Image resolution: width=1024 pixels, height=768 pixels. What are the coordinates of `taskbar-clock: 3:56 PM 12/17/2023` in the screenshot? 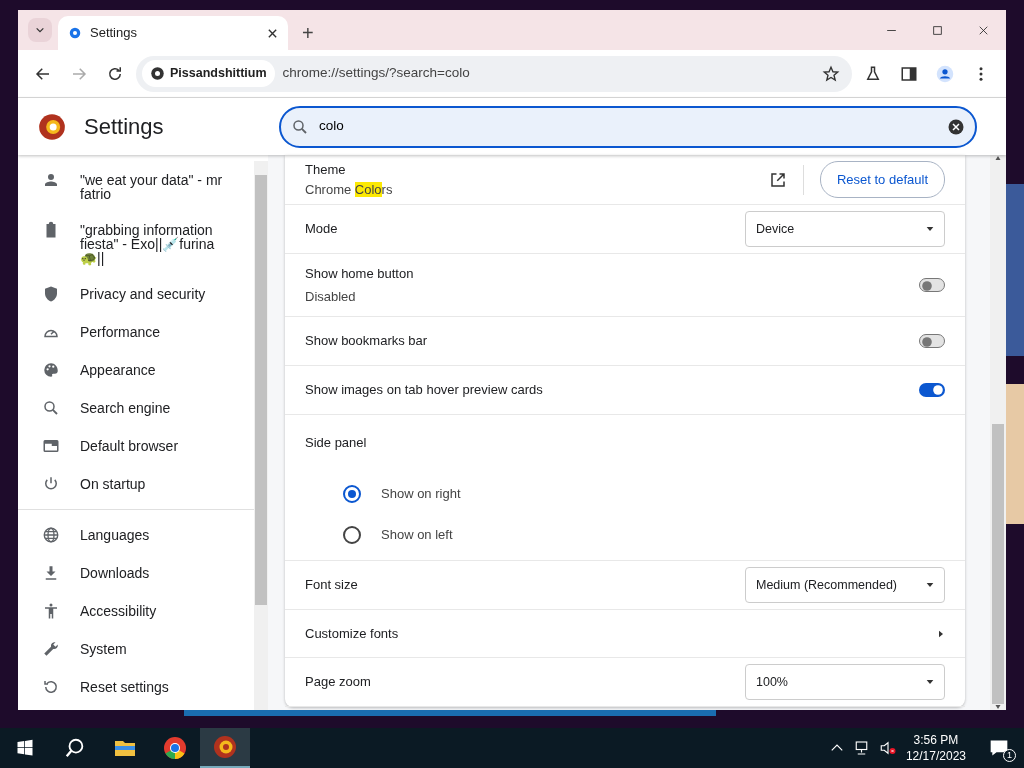 It's located at (935, 748).